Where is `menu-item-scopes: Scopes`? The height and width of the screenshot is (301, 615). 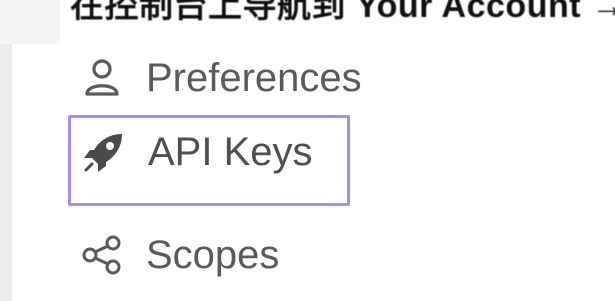 menu-item-scopes: Scopes is located at coordinates (179, 255).